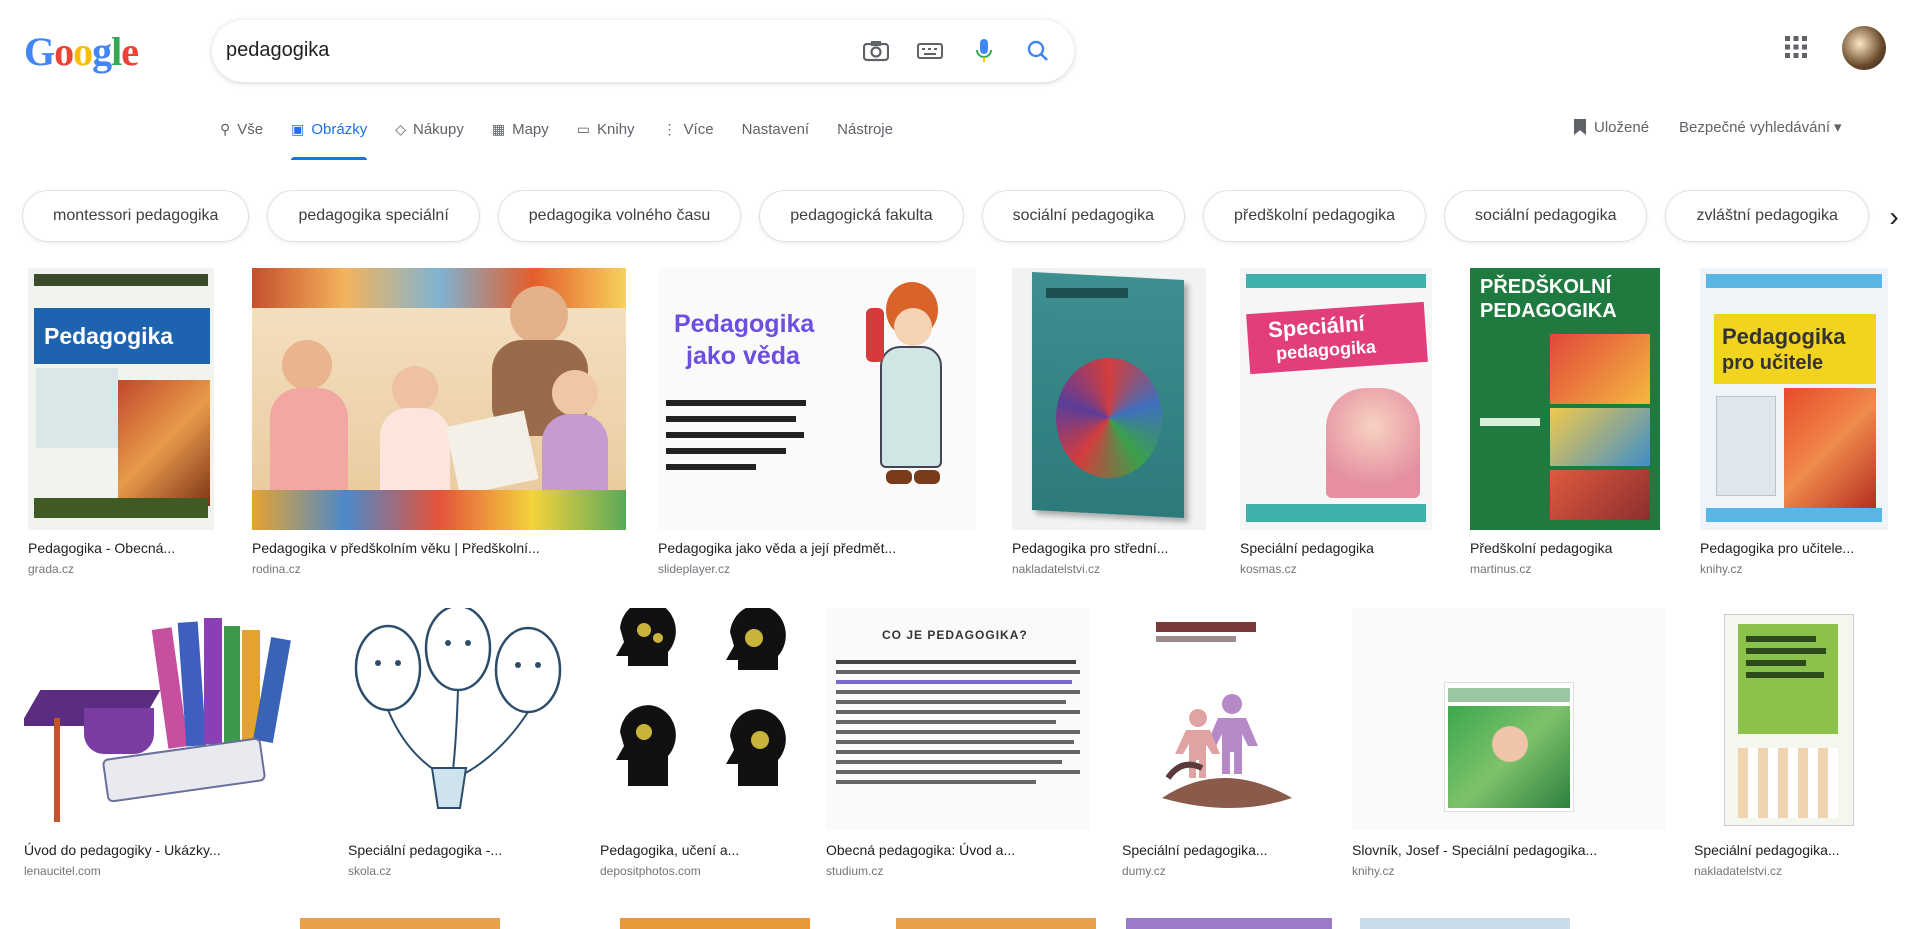  I want to click on tab-tools: Nástroje, so click(865, 129).